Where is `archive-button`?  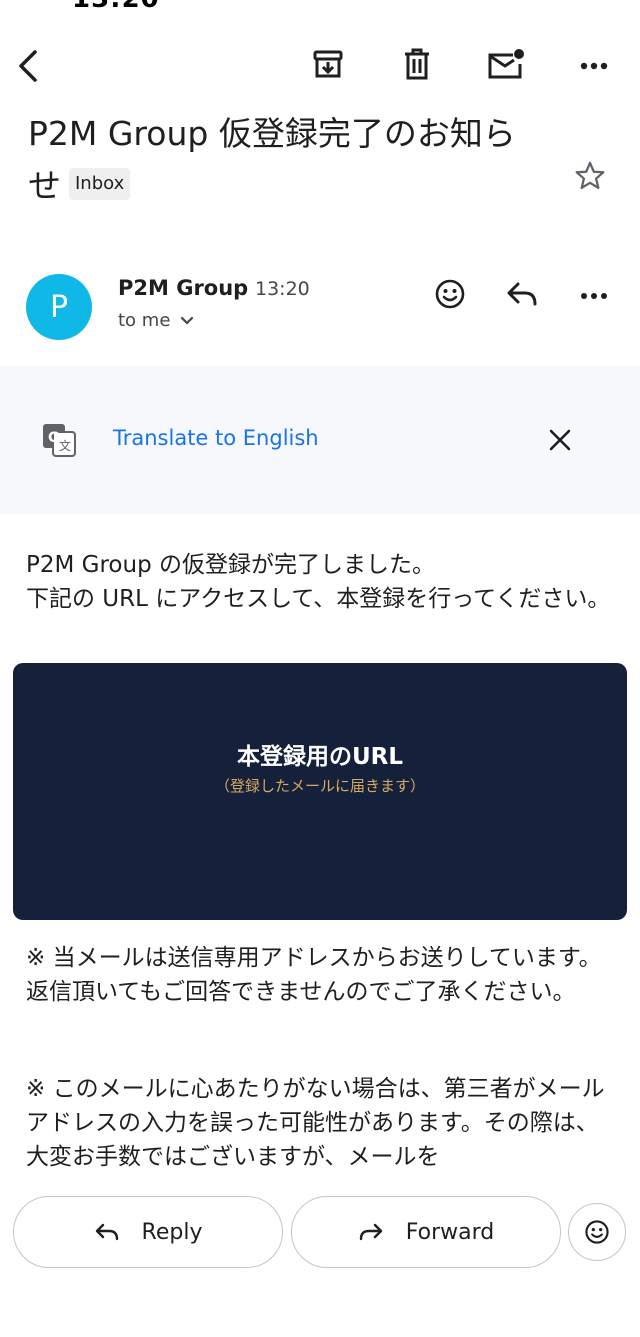 archive-button is located at coordinates (328, 64).